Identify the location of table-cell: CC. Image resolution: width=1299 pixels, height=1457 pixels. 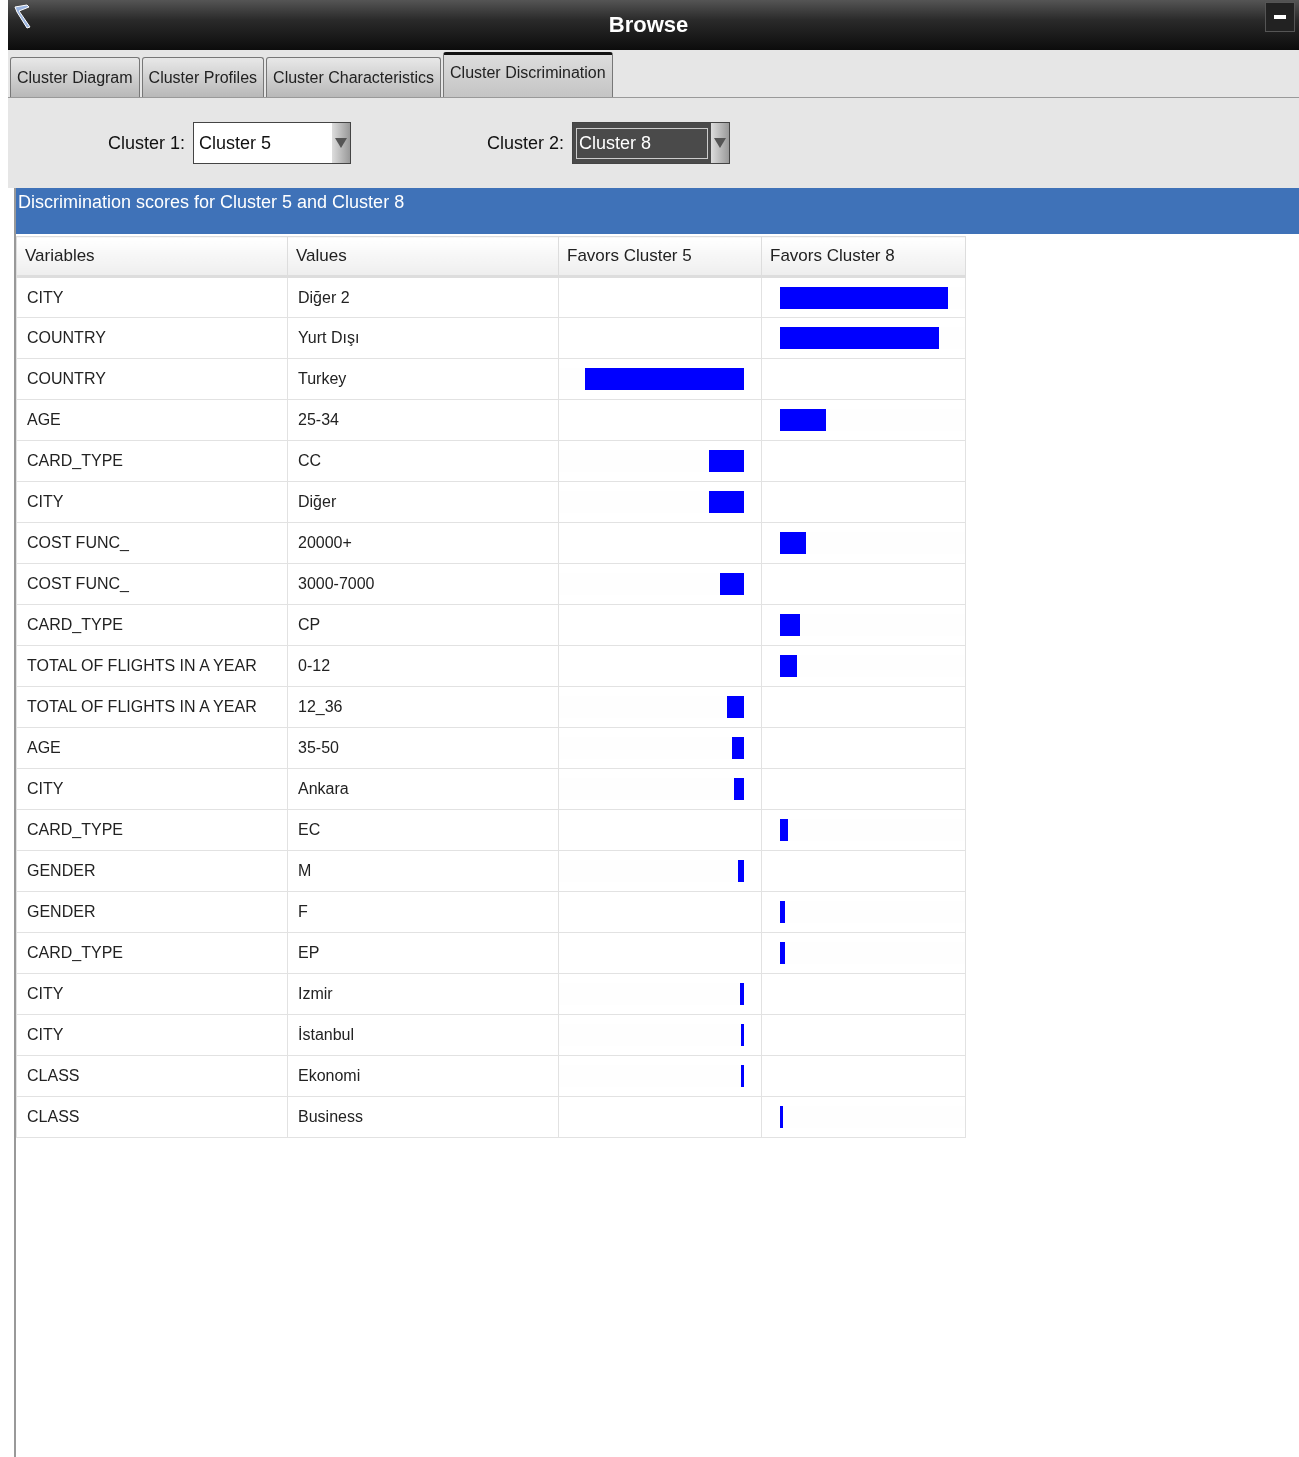
(423, 461).